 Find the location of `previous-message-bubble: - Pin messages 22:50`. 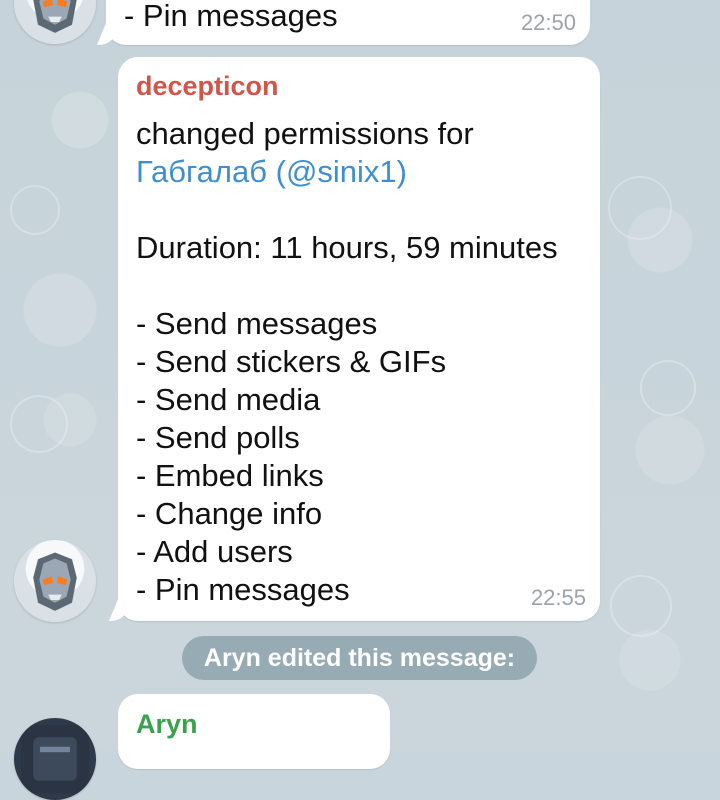

previous-message-bubble: - Pin messages 22:50 is located at coordinates (343, 22).